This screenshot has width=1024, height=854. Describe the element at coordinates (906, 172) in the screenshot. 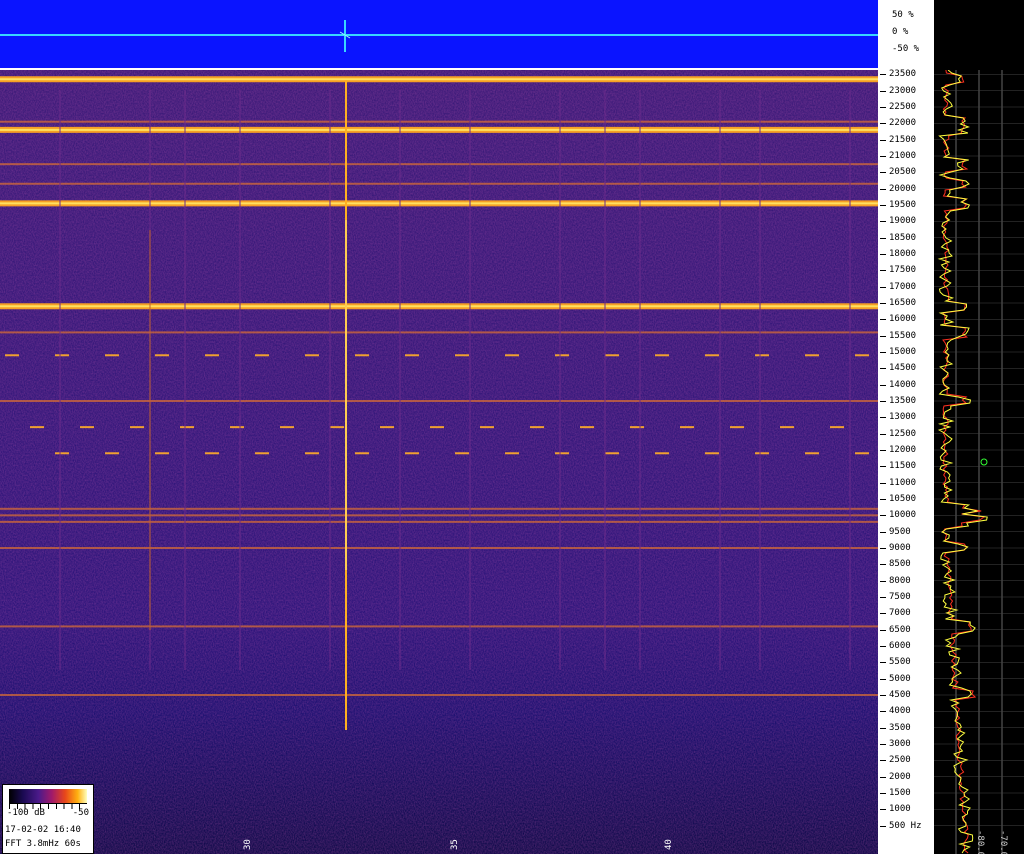

I see `frequency-tick: 20500` at that location.